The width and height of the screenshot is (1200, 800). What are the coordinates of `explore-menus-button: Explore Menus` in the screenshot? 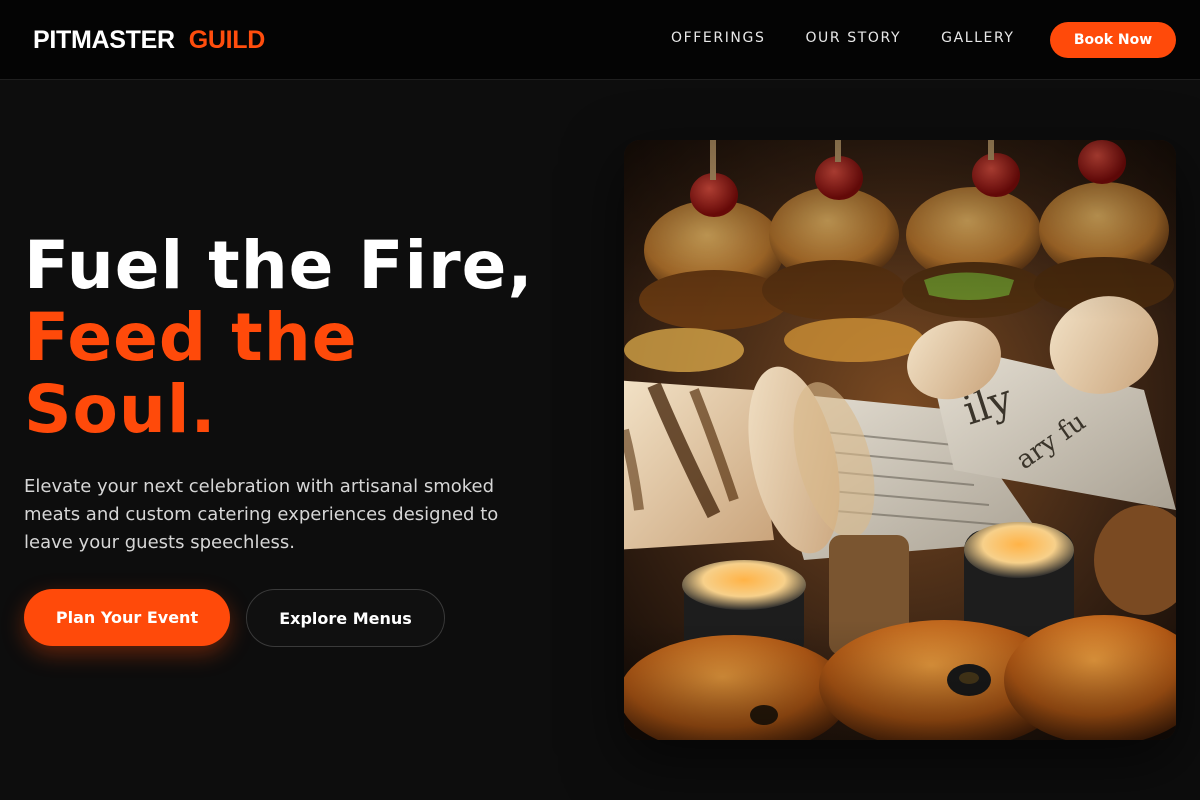 It's located at (345, 618).